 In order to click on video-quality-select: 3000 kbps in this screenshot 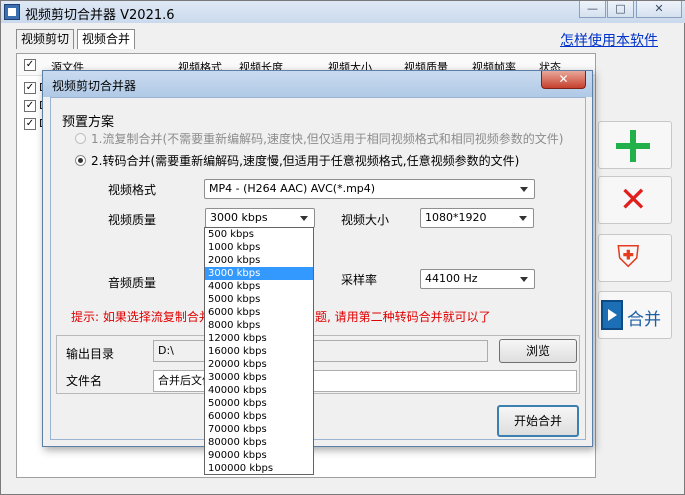, I will do `click(260, 218)`.